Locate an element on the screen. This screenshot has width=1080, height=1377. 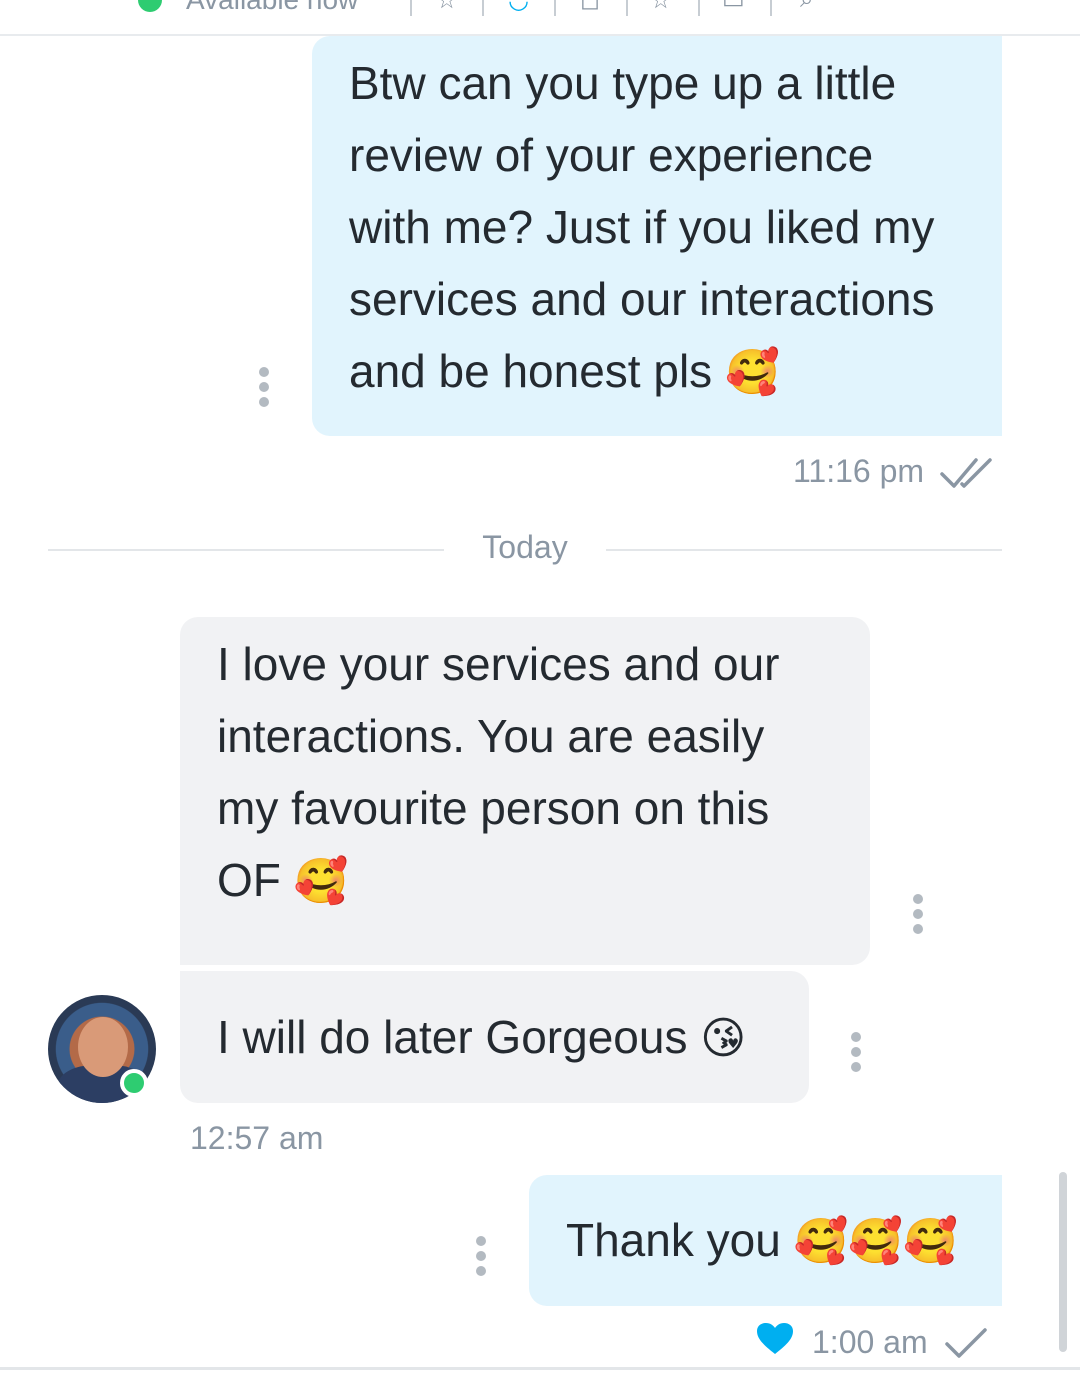
message-line: I will do later Gorgeous 😘 is located at coordinates (513, 1038).